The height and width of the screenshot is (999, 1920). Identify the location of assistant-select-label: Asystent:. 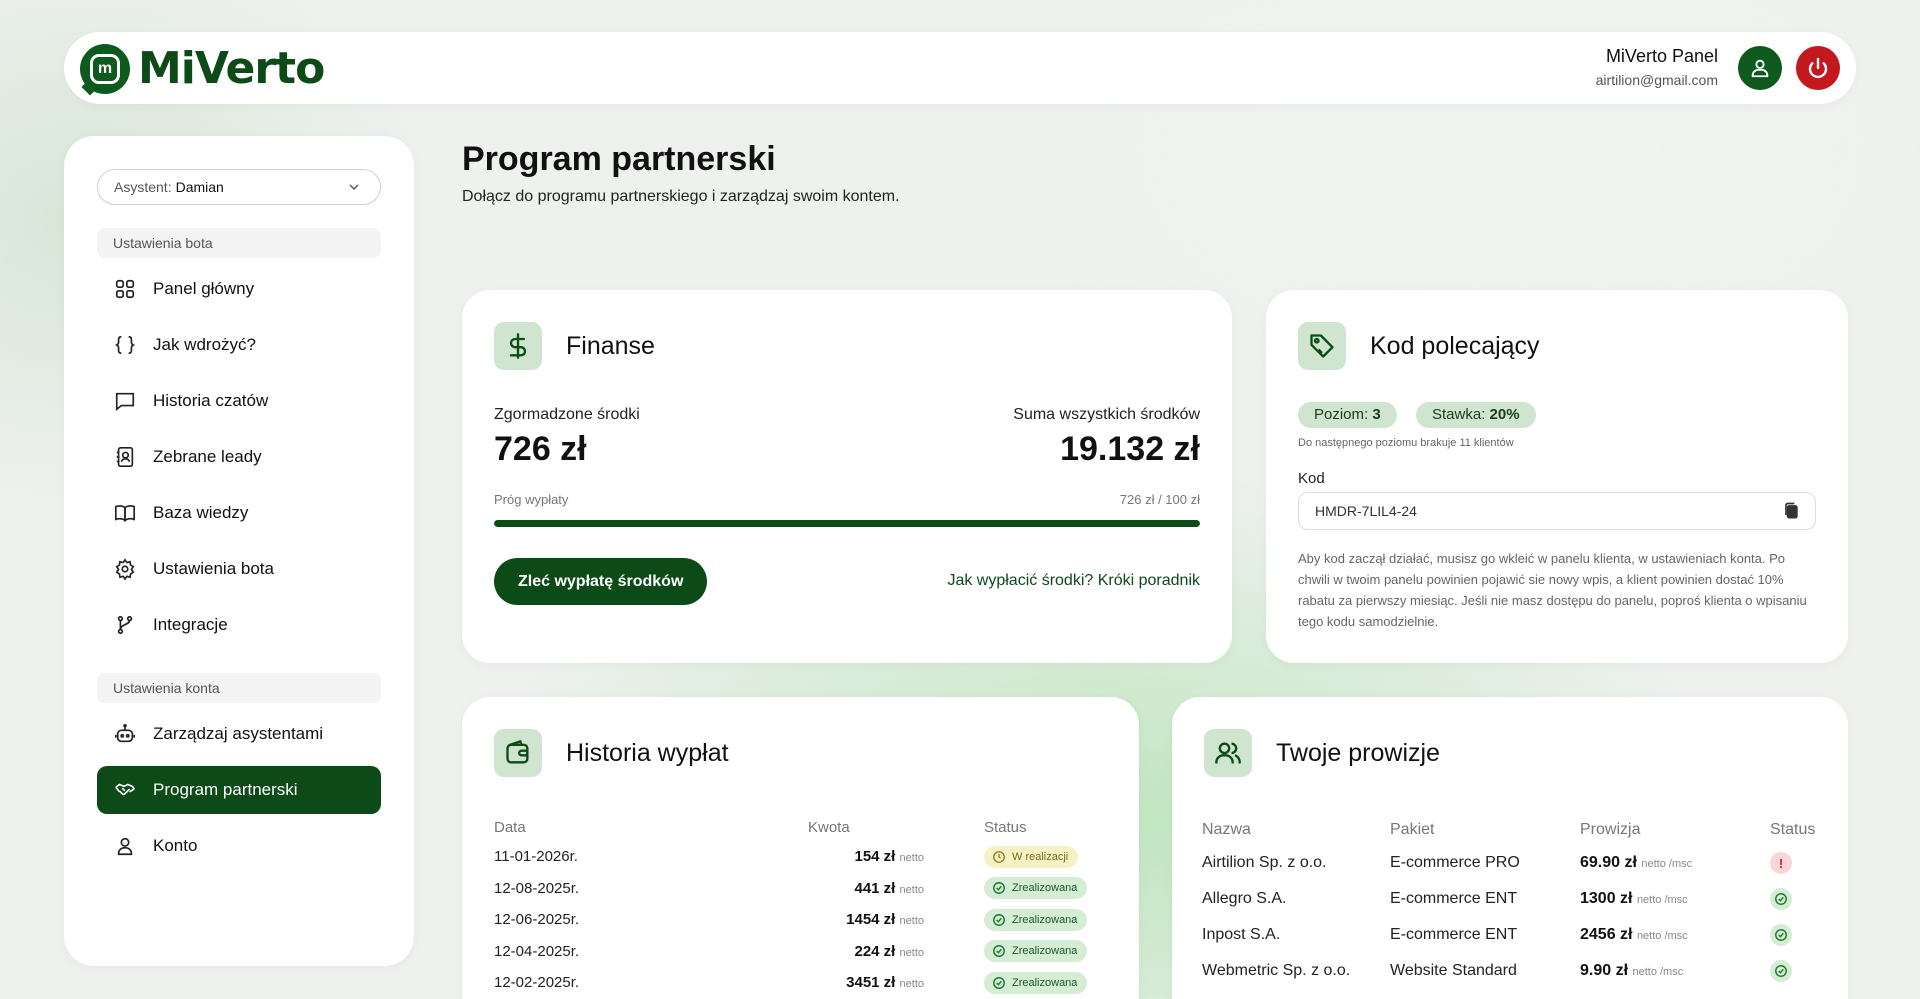
(143, 187).